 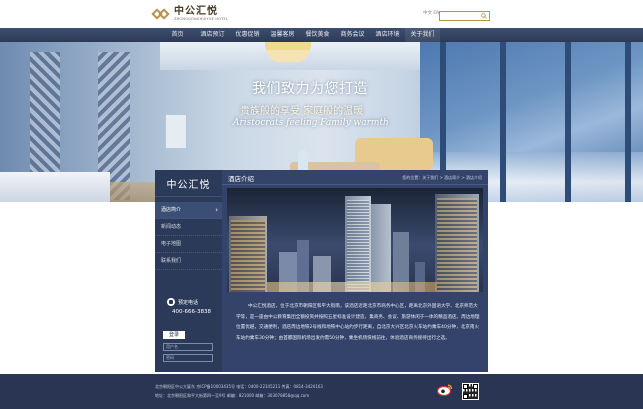 I want to click on sidebar-menu: 酒店简介 › 新闻动态 电子地图 联系我们, so click(x=188, y=236).